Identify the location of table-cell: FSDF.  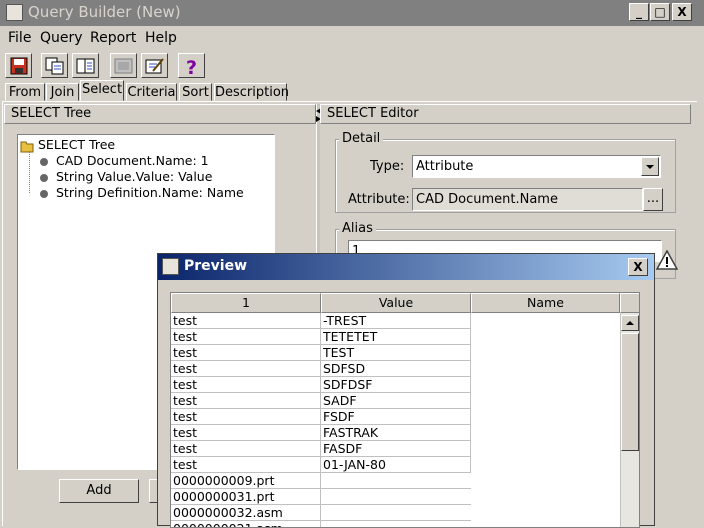
(396, 417).